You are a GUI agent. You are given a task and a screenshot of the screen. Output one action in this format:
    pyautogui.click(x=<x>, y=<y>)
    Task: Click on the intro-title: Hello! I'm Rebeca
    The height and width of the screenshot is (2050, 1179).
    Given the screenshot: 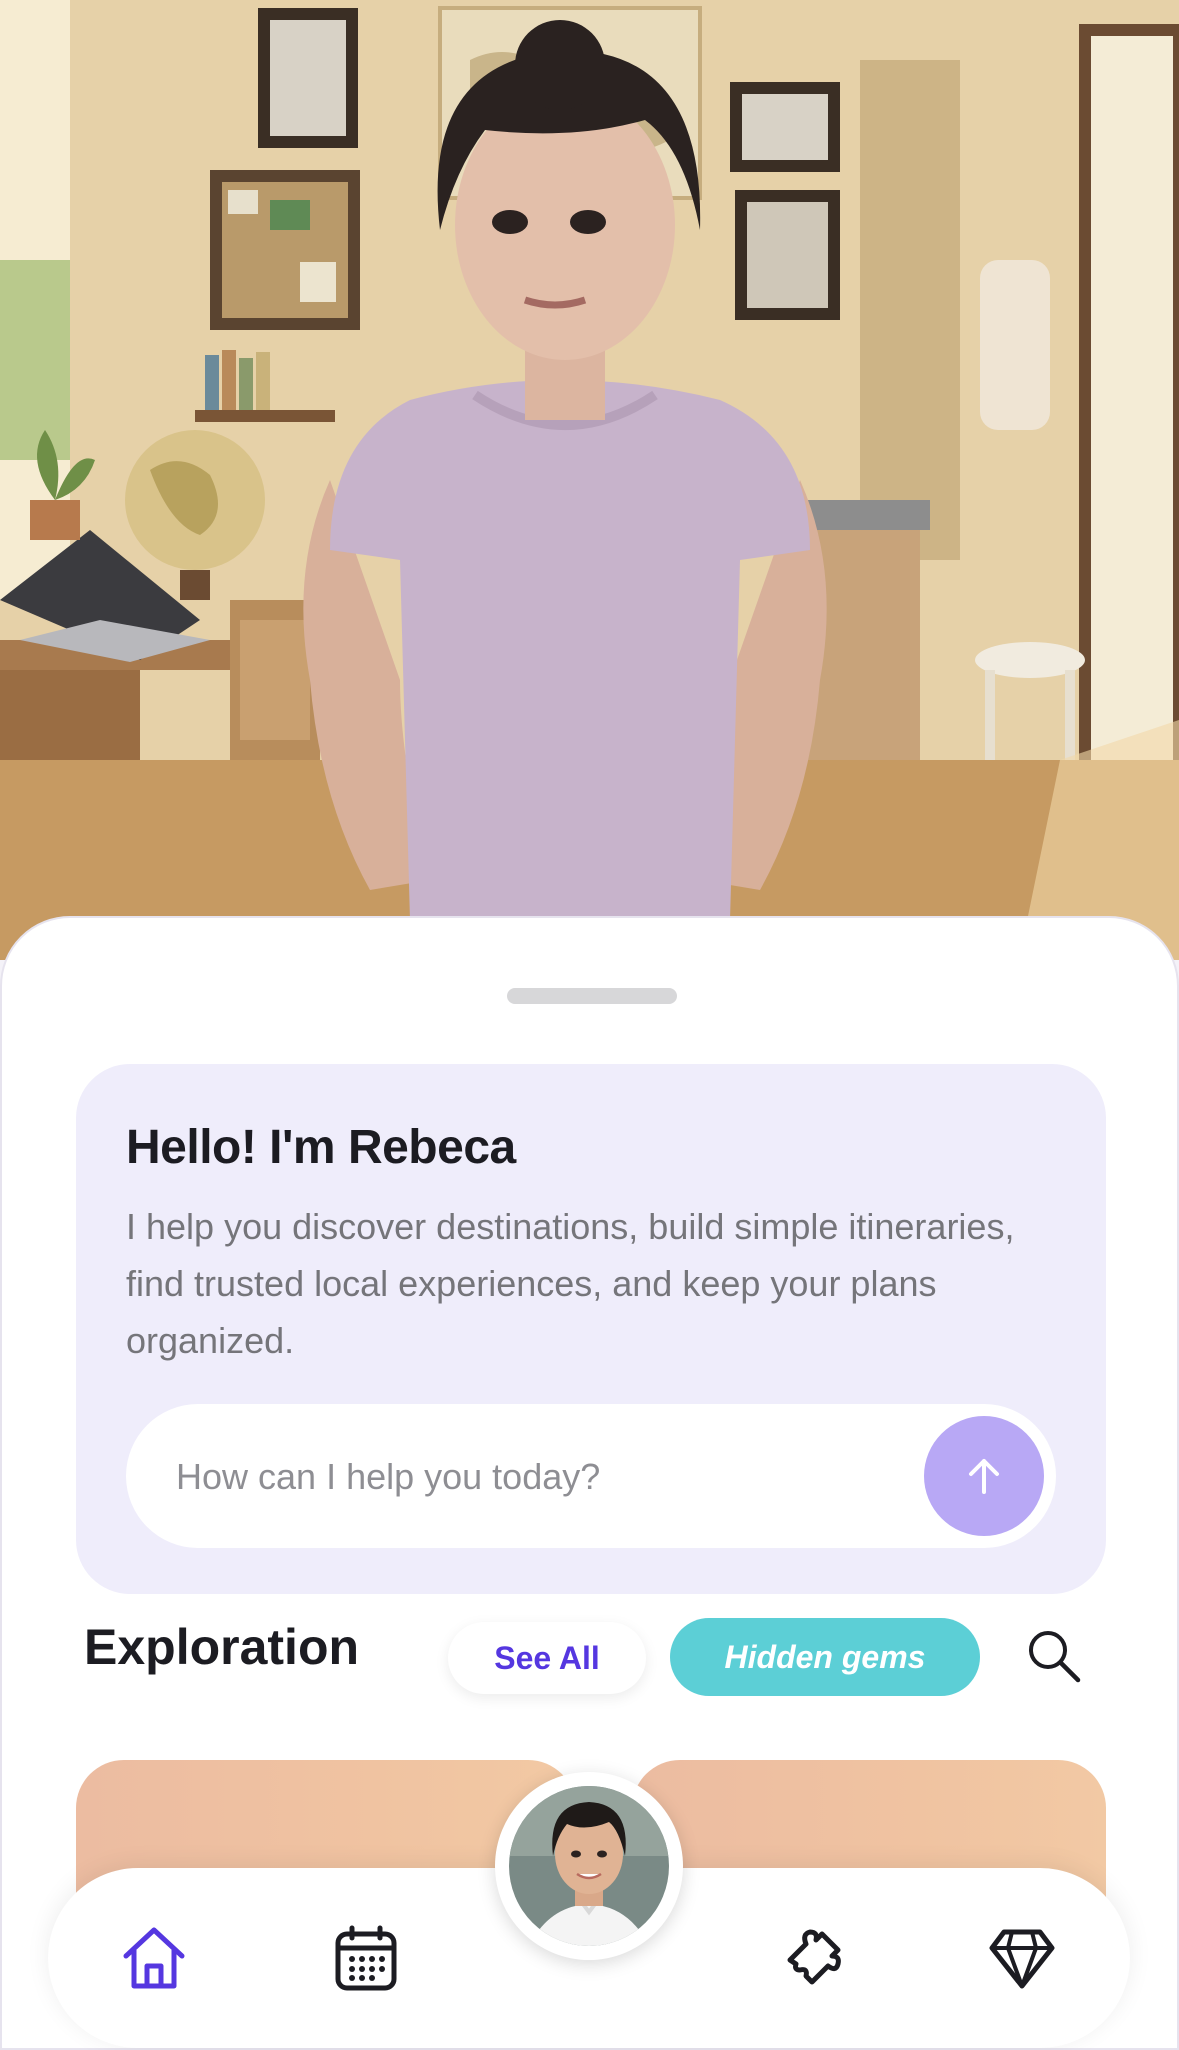 What is the action you would take?
    pyautogui.click(x=321, y=1147)
    